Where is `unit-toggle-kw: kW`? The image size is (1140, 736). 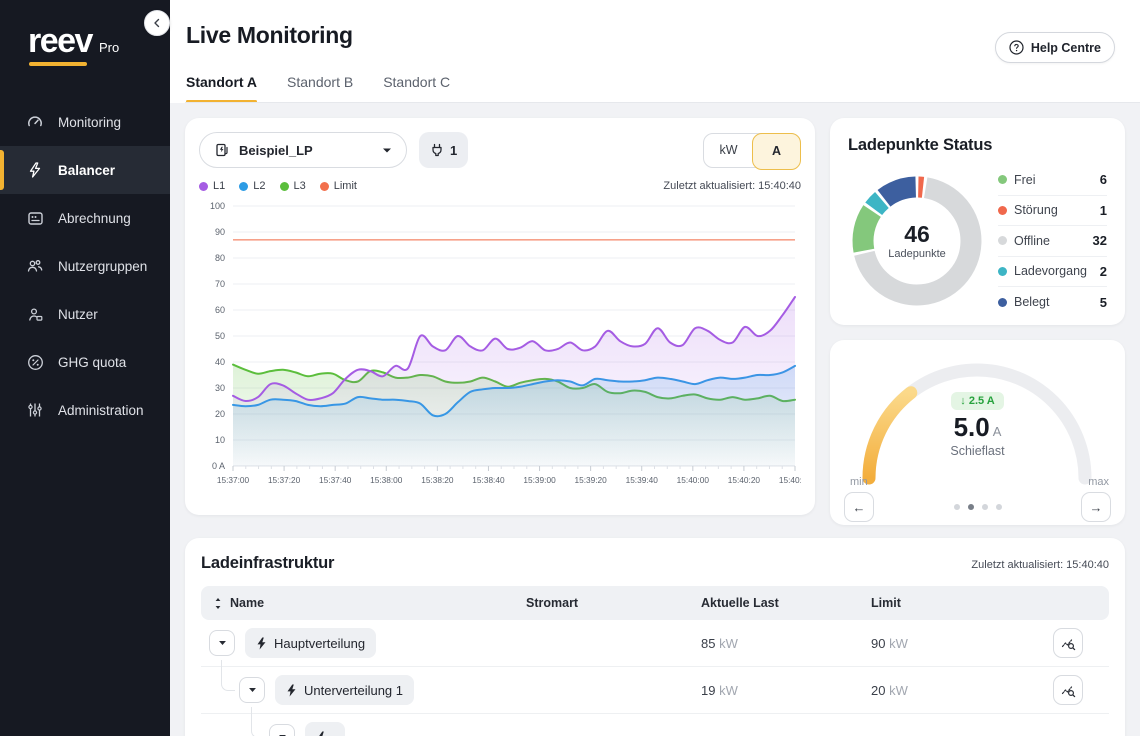
unit-toggle-kw: kW is located at coordinates (728, 150).